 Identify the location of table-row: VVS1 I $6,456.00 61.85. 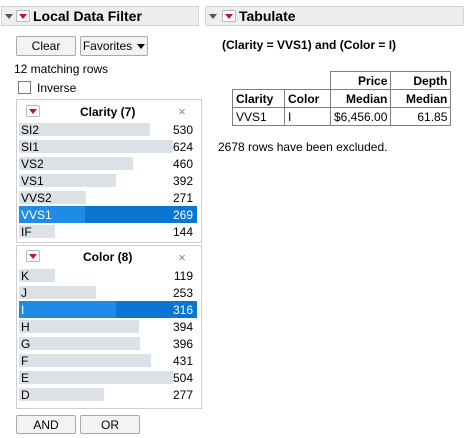
(342, 116).